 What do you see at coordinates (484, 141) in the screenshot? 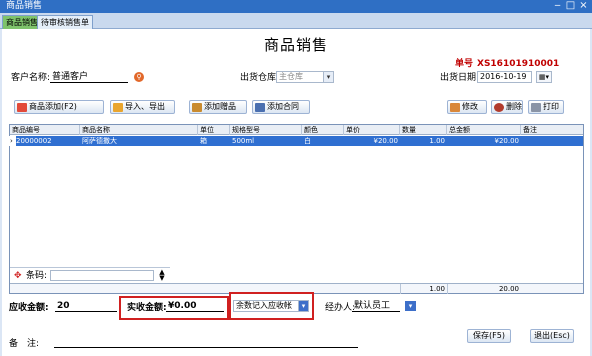
I see `cell-total: ¥20.00` at bounding box center [484, 141].